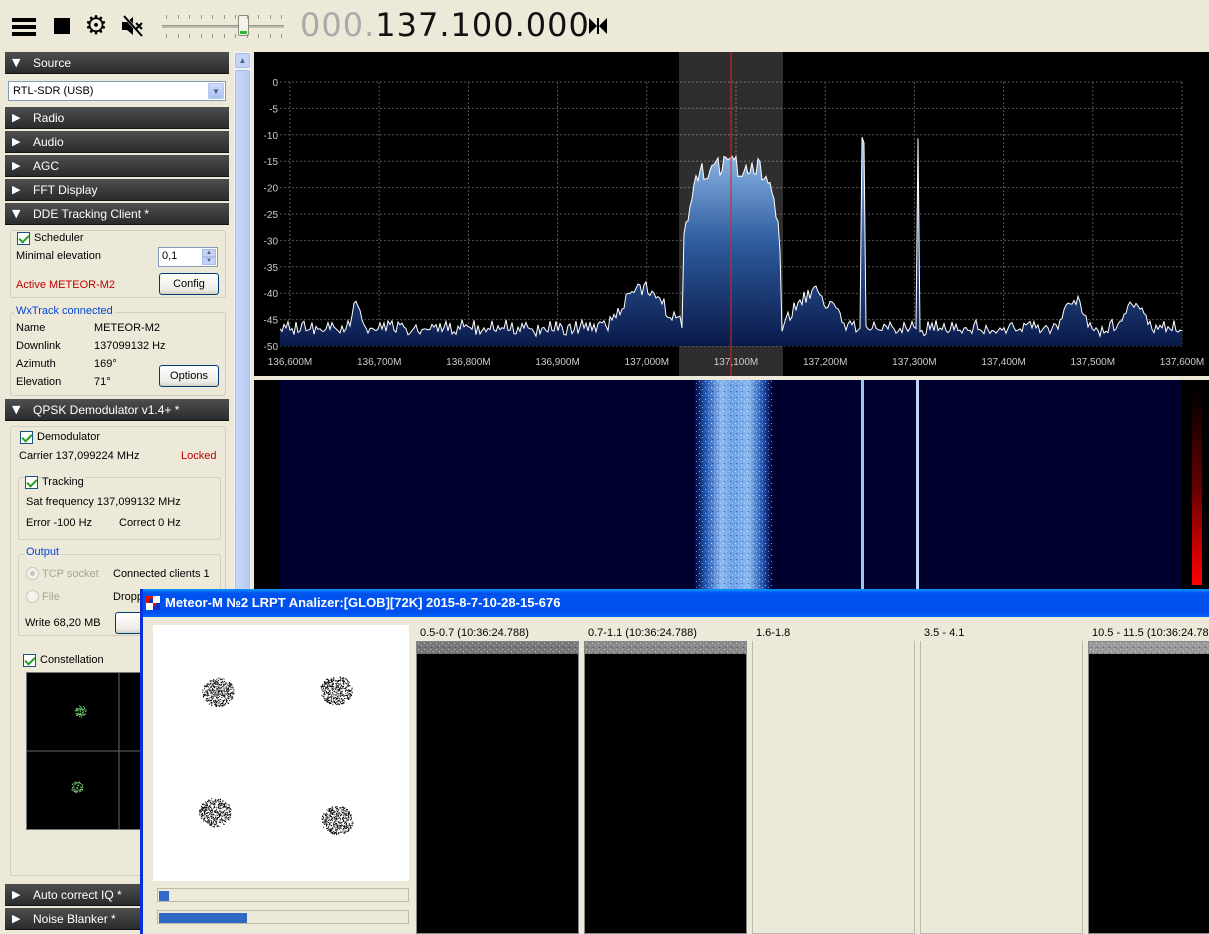 This screenshot has width=1209, height=934. Describe the element at coordinates (1150, 633) in the screenshot. I see `channel-label: 10.5 - 11.5 (10:36:24.788)` at that location.